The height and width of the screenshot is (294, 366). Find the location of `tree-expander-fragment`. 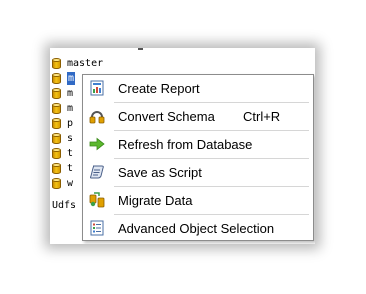

tree-expander-fragment is located at coordinates (140, 49).